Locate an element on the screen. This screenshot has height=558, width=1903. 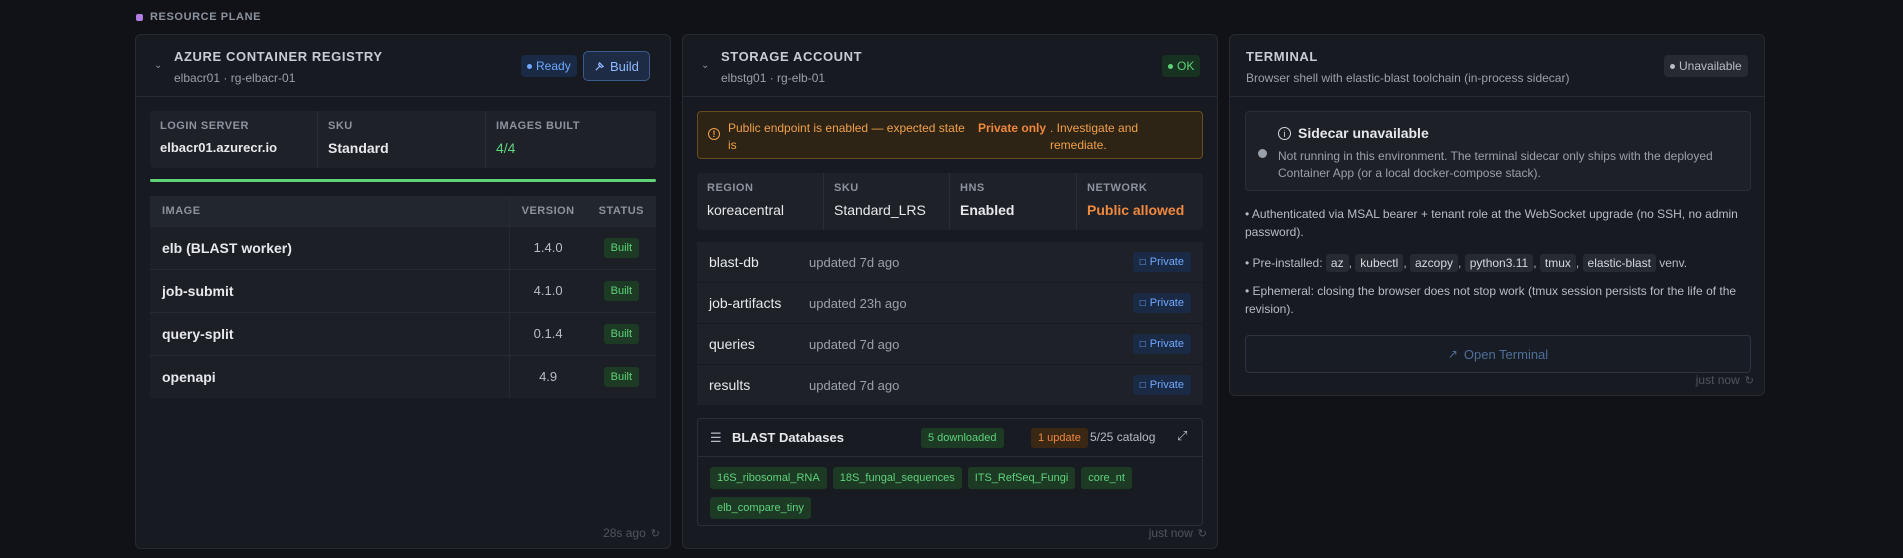
storage-status-badge: OK is located at coordinates (1181, 66).